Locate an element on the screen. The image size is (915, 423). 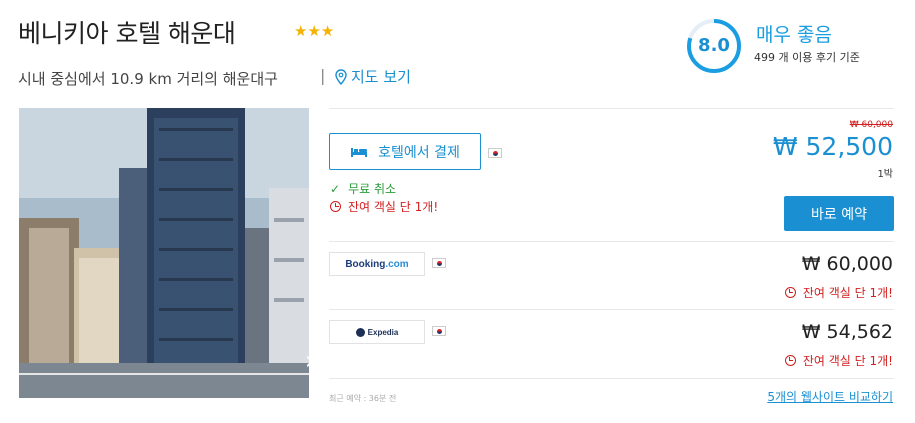
booking-com-logo: Booking .com is located at coordinates (377, 264).